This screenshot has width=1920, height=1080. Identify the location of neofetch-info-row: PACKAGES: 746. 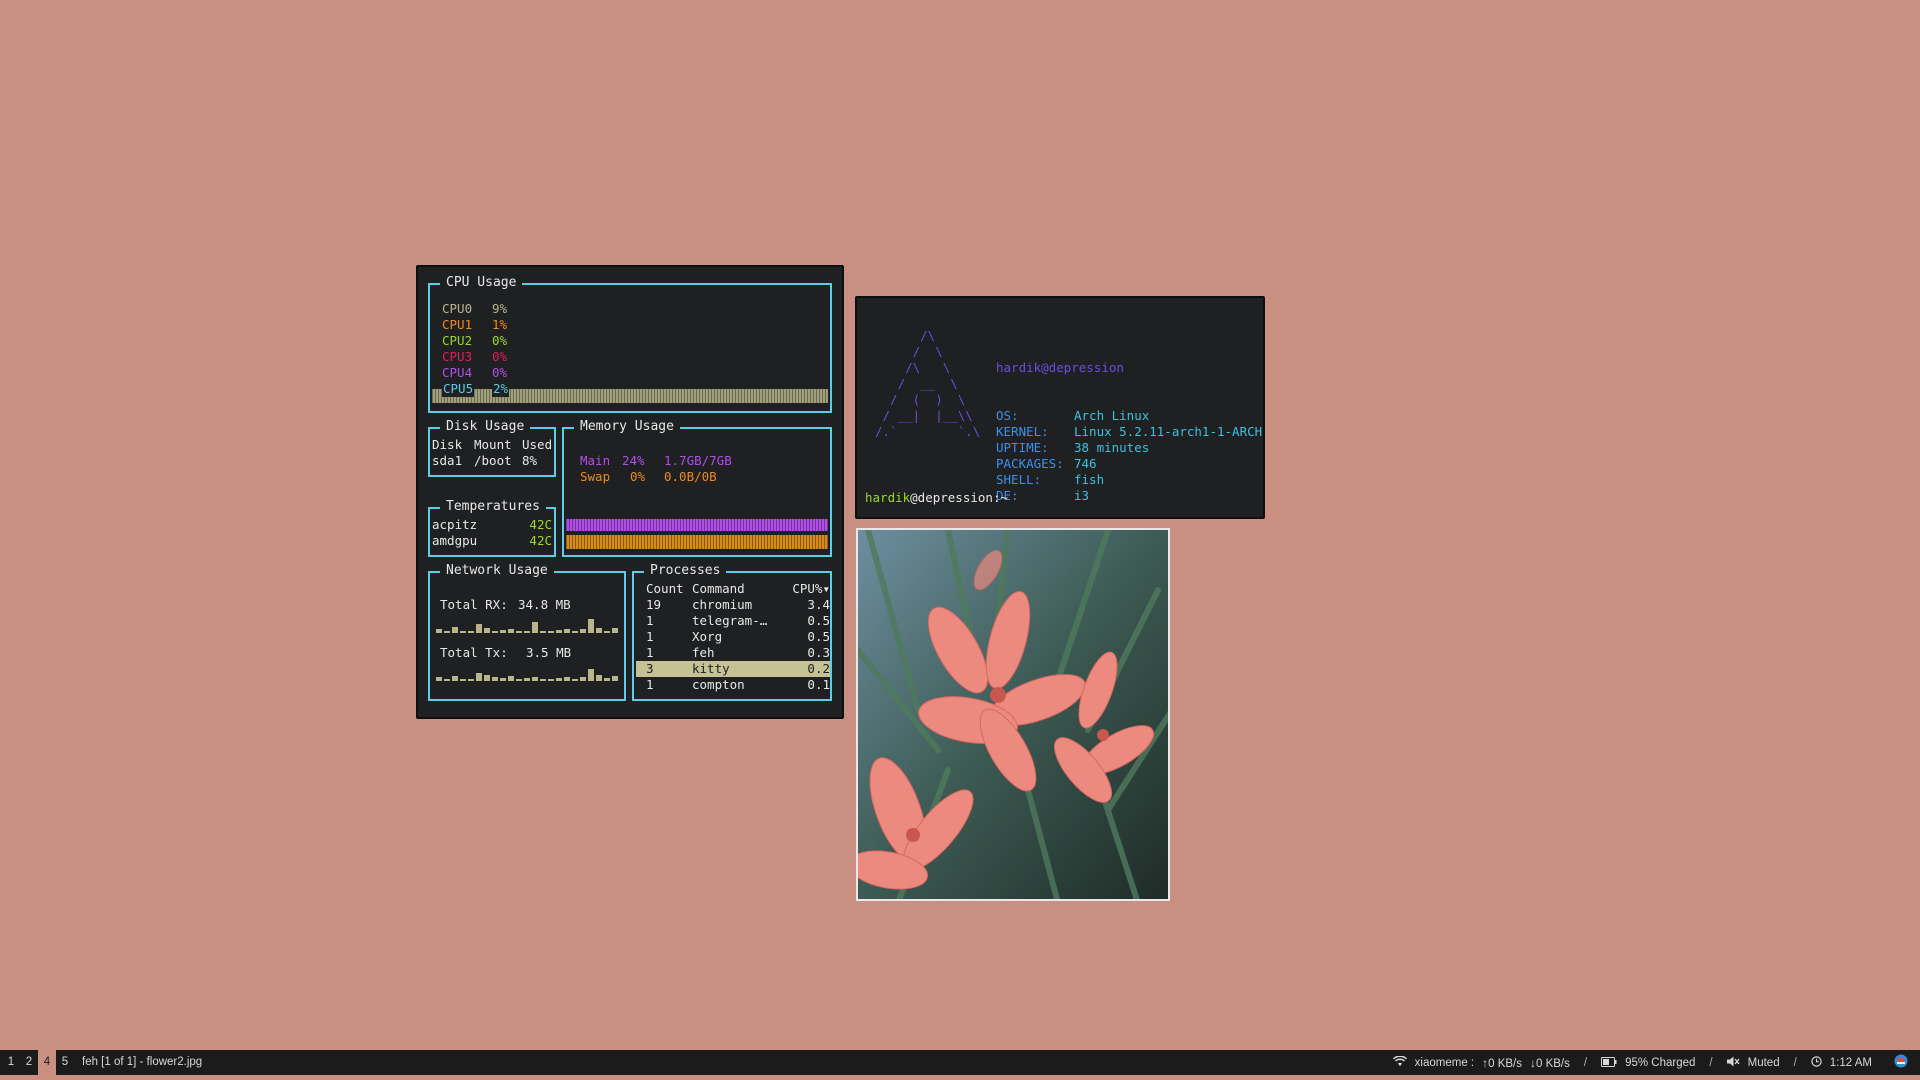
(1129, 464).